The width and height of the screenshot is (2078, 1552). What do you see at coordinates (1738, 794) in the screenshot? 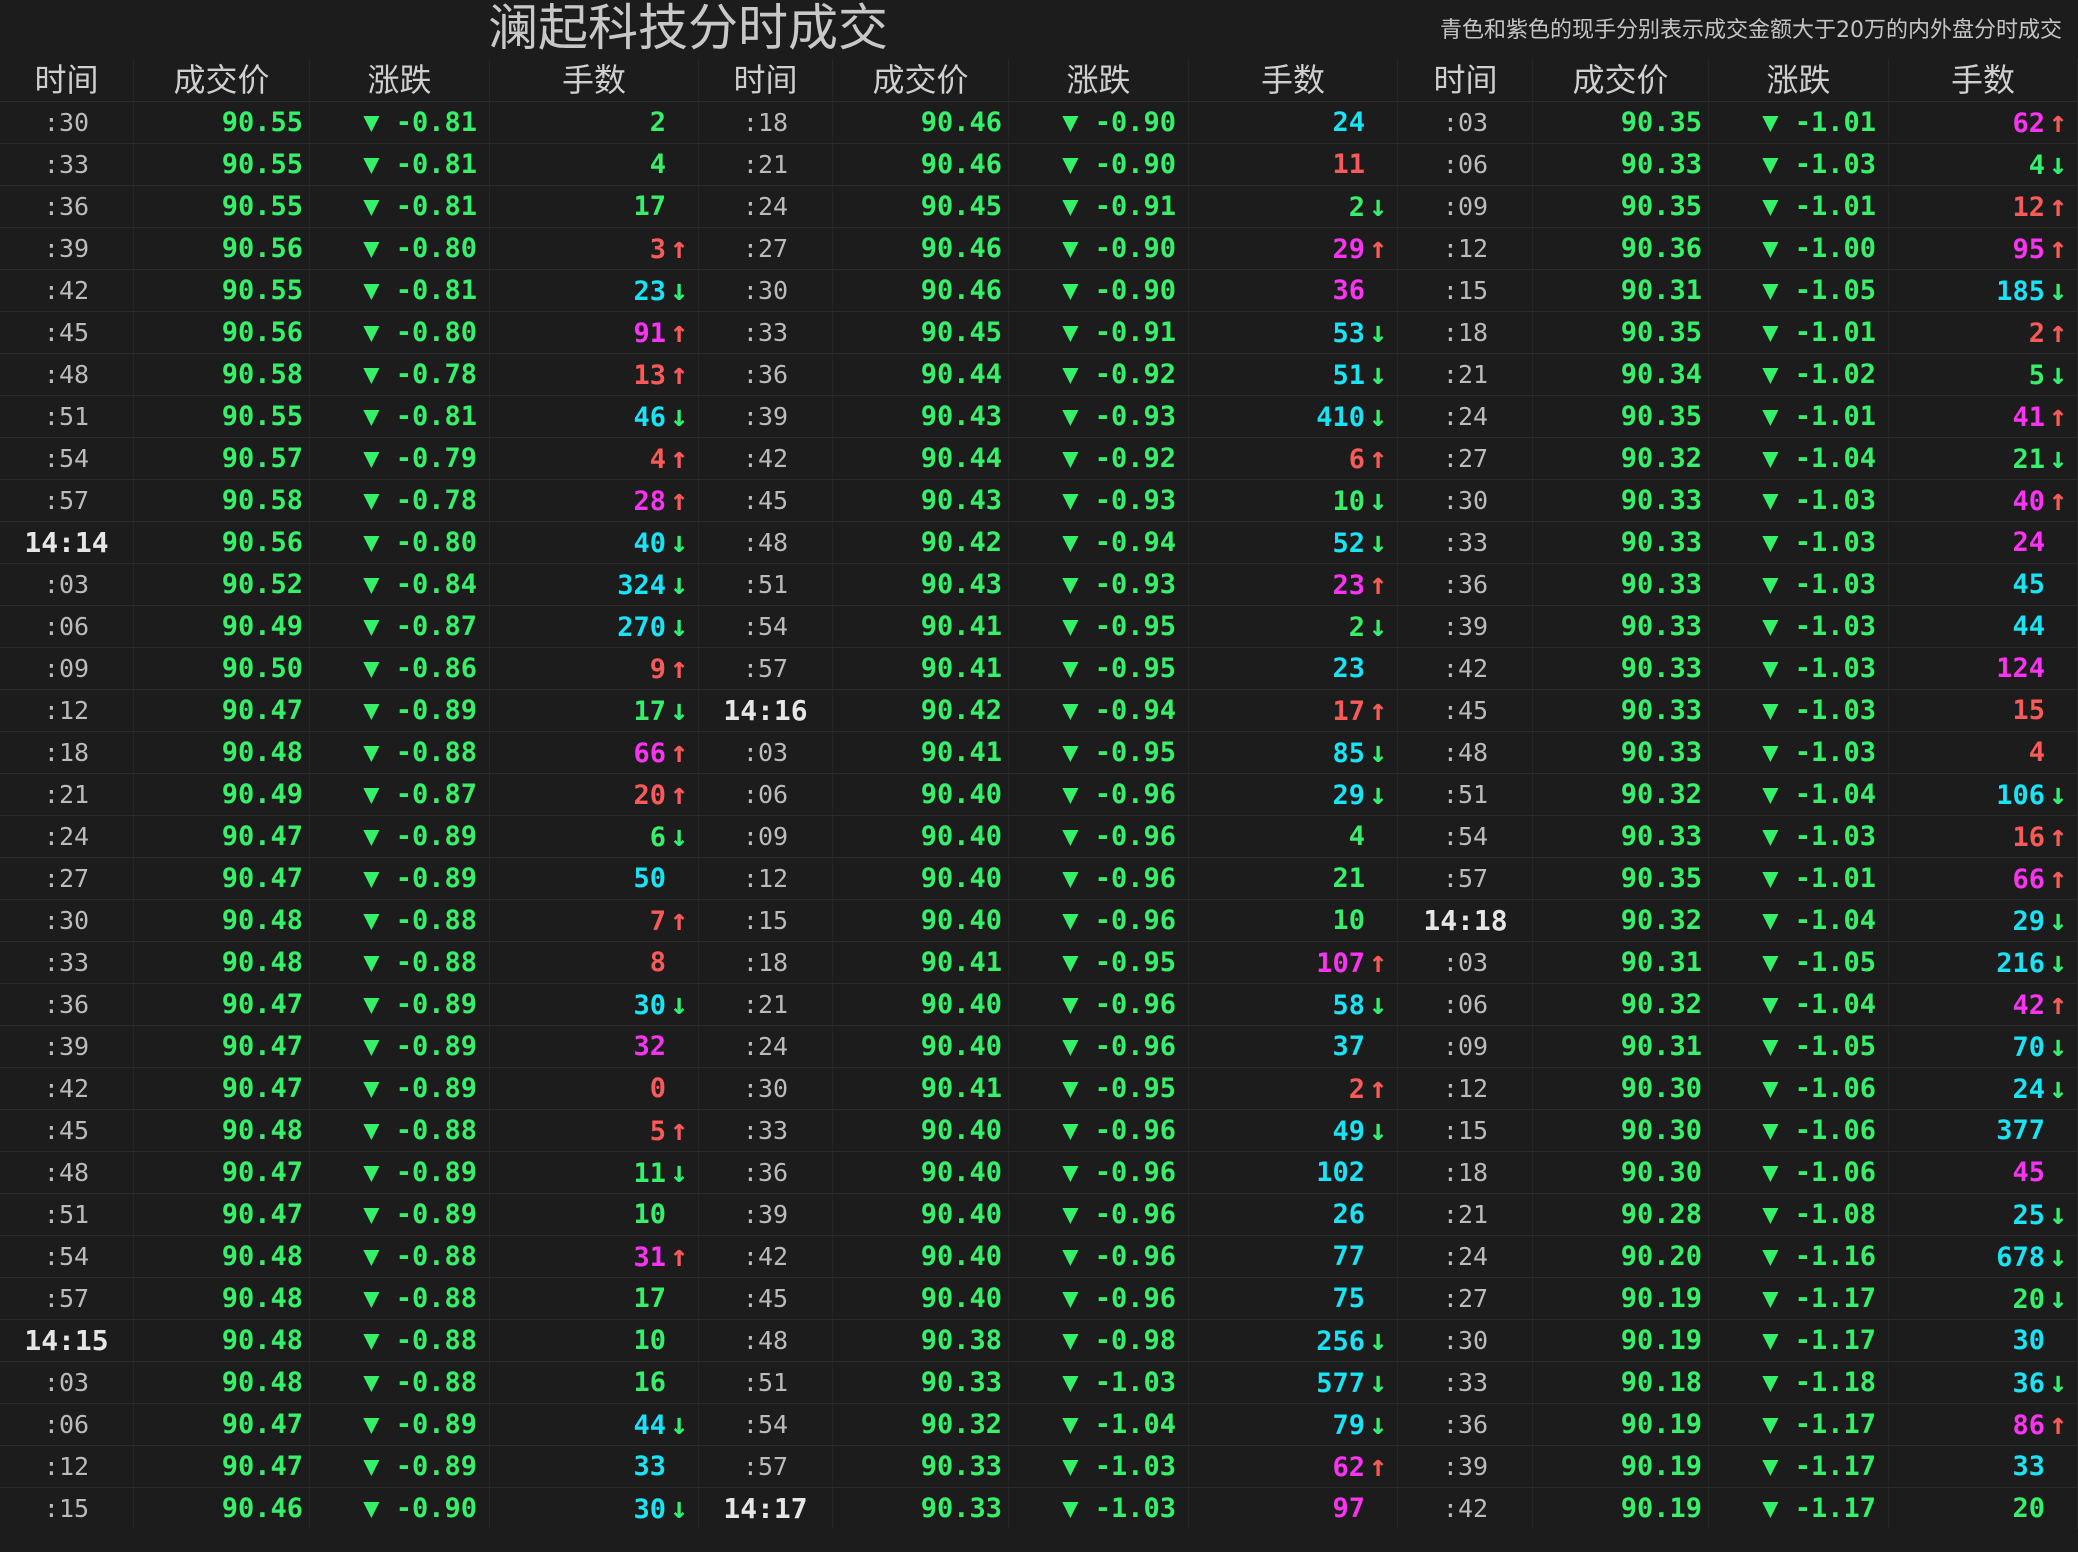
I see `trade-row: :51 90.32 ▼ -1.04 106 ↓` at bounding box center [1738, 794].